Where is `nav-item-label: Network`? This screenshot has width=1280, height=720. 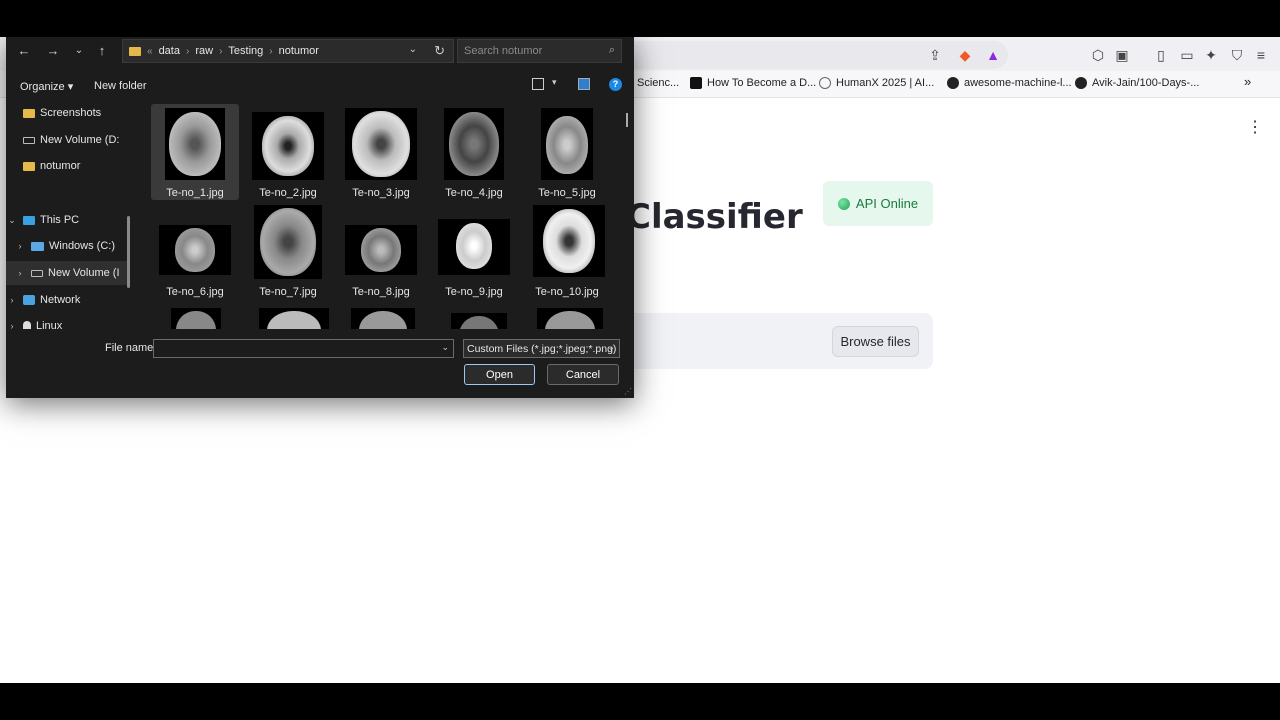
nav-item-label: Network is located at coordinates (60, 300).